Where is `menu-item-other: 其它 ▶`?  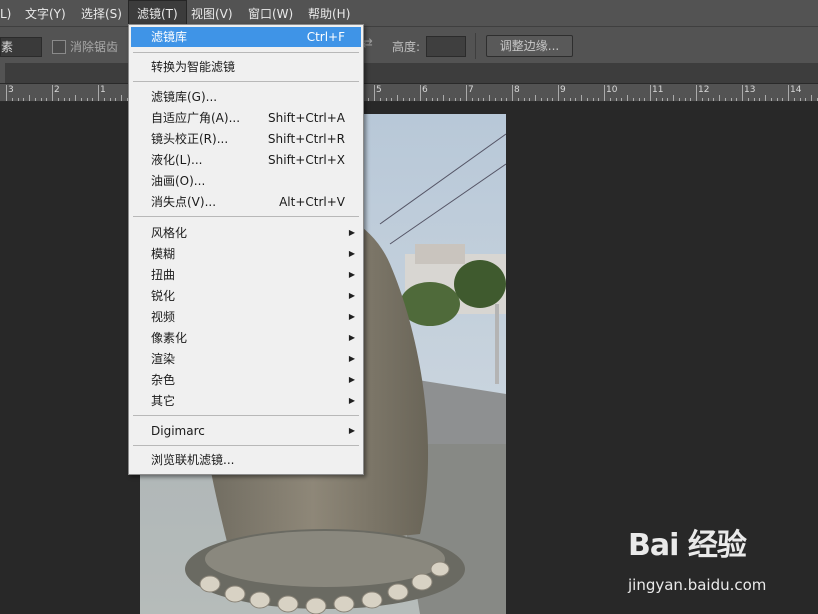 menu-item-other: 其它 ▶ is located at coordinates (246, 401).